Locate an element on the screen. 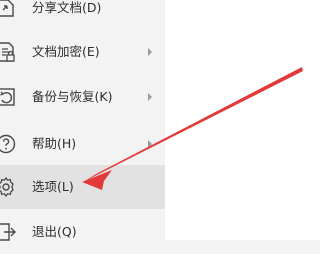 The image size is (320, 254). menu-item-options: 选项(L) is located at coordinates (82, 187).